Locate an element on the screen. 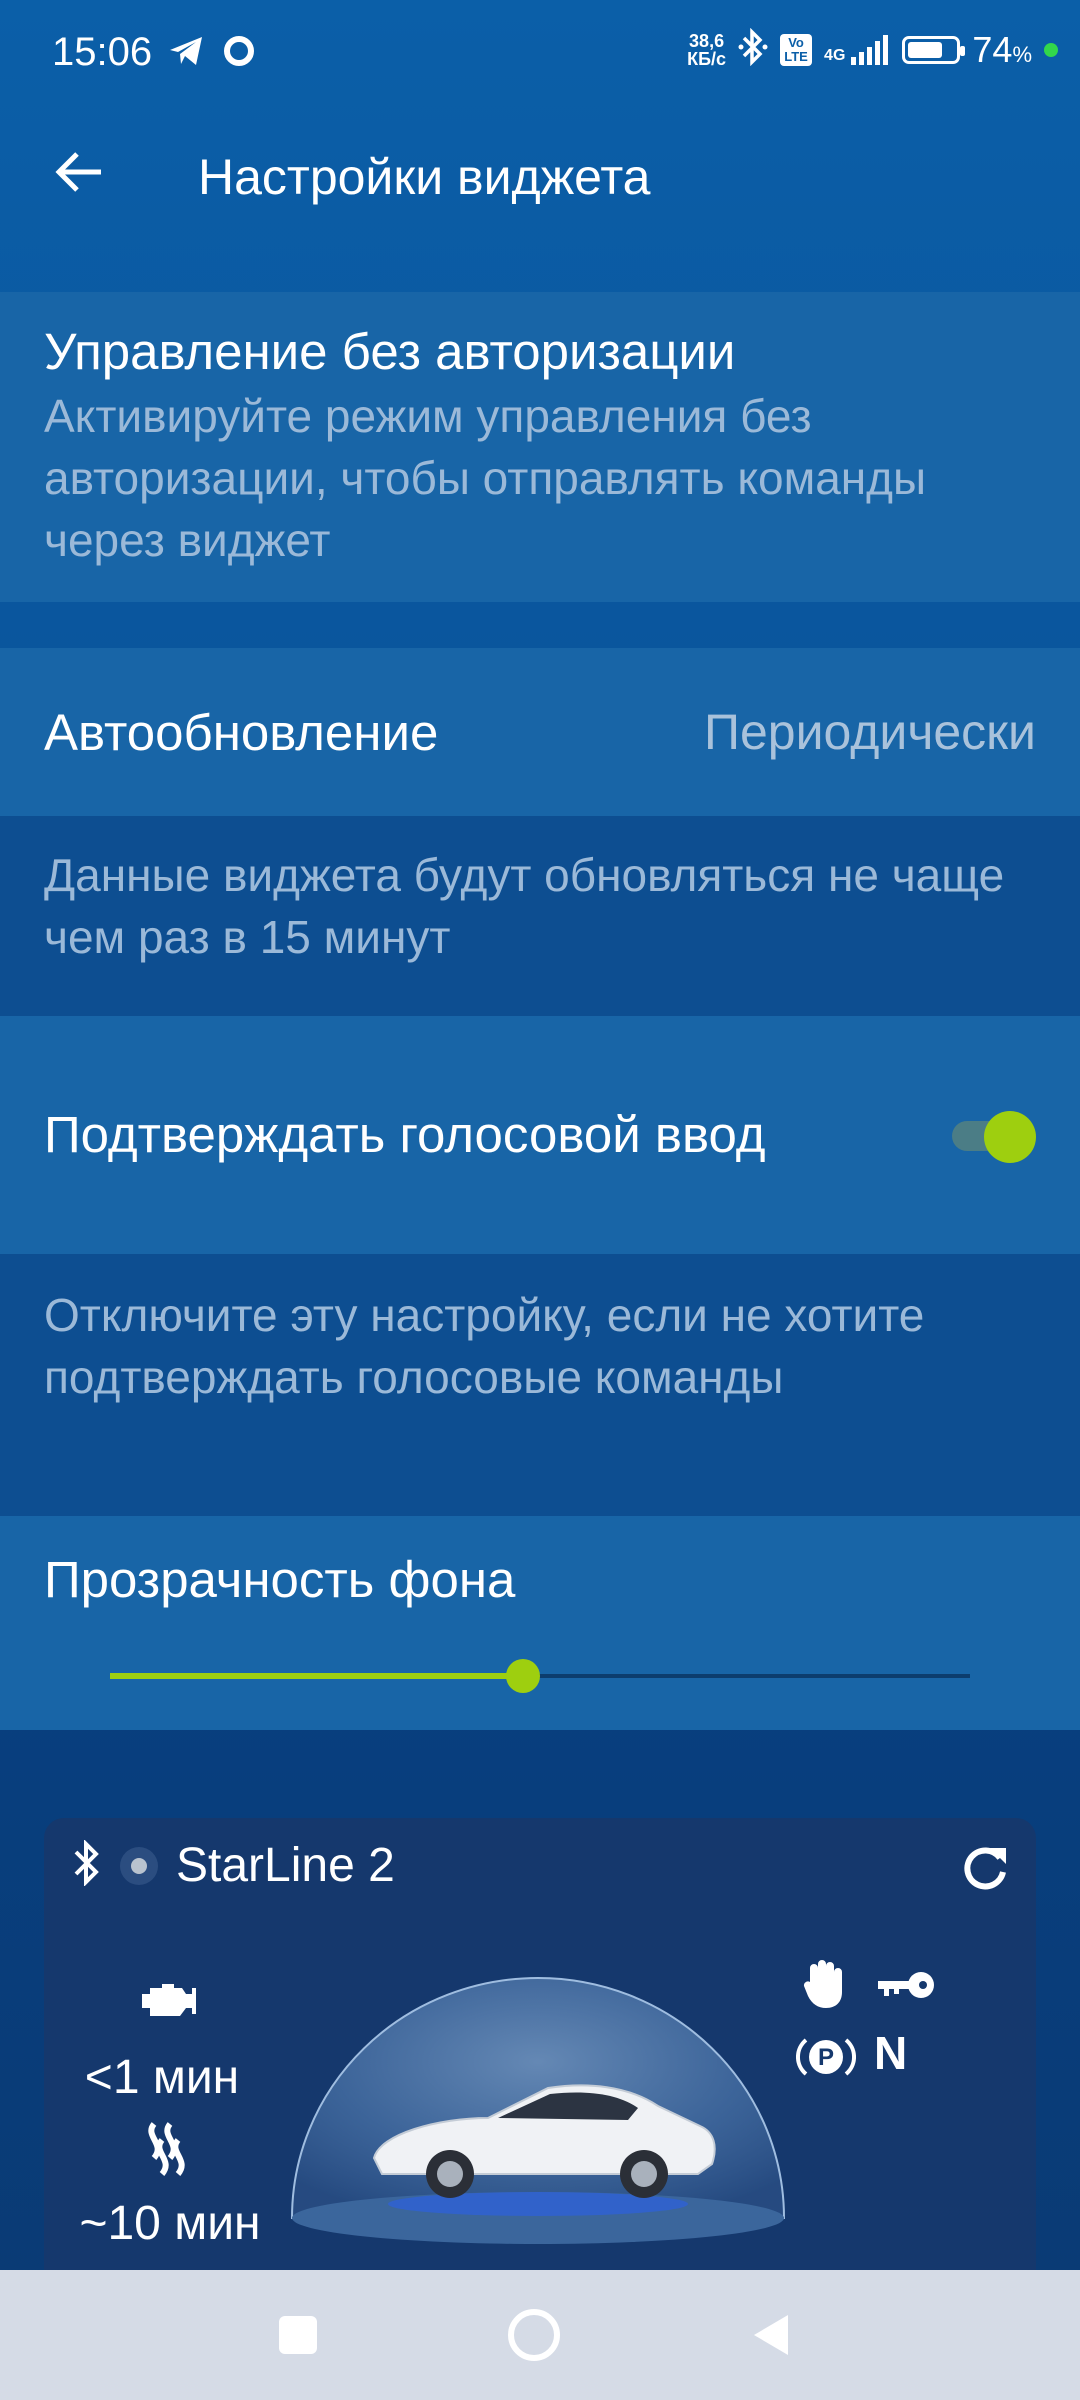 Image resolution: width=1080 pixels, height=2400 pixels. key-icon is located at coordinates (906, 1987).